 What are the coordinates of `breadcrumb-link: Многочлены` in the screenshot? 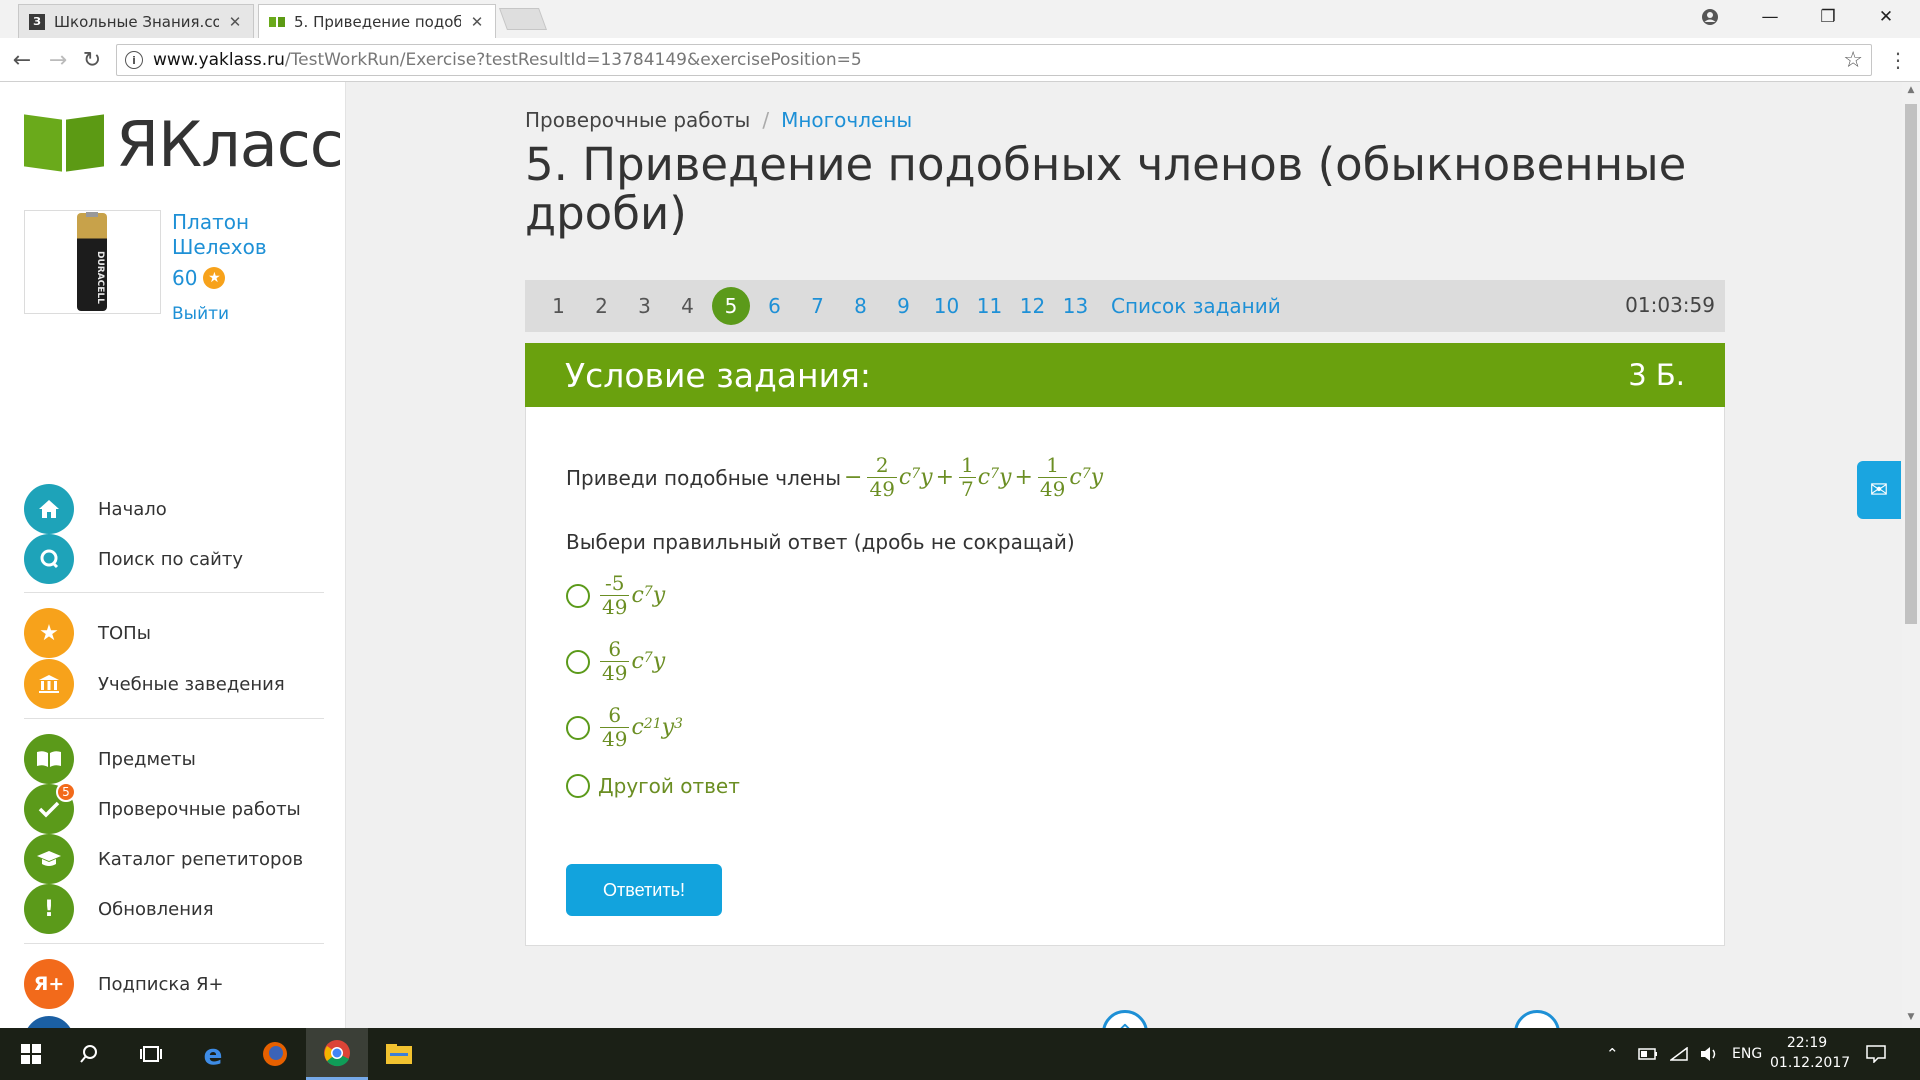 It's located at (846, 120).